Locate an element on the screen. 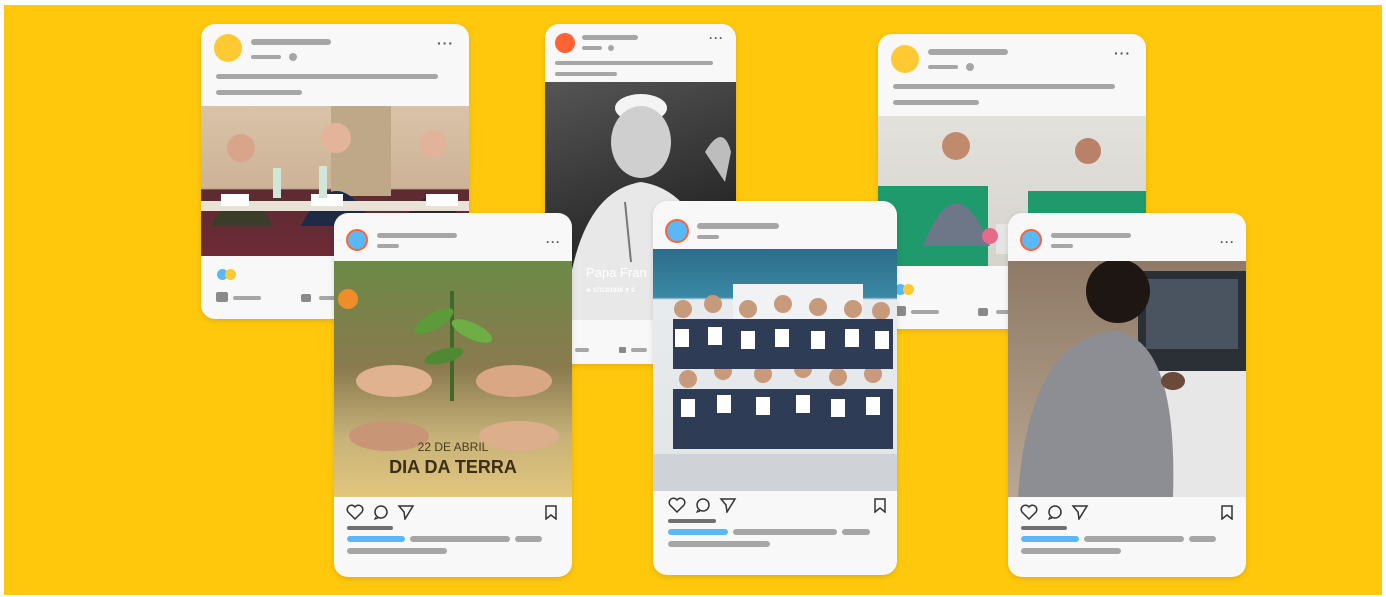  post-card-earth-day: ··· 22 DE ABRIL DIA DA TERRA is located at coordinates (453, 395).